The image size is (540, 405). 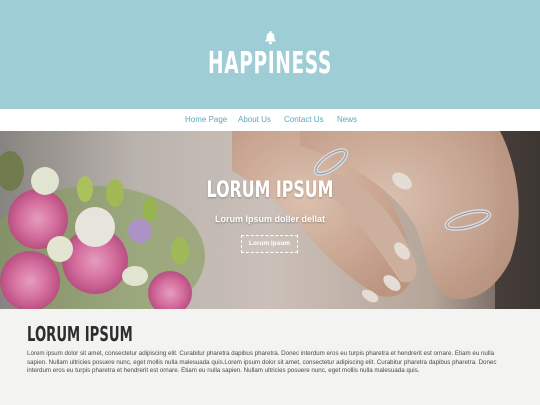 I want to click on hero-subtitle: Lorum Ipsum doller dellat, so click(x=269, y=219).